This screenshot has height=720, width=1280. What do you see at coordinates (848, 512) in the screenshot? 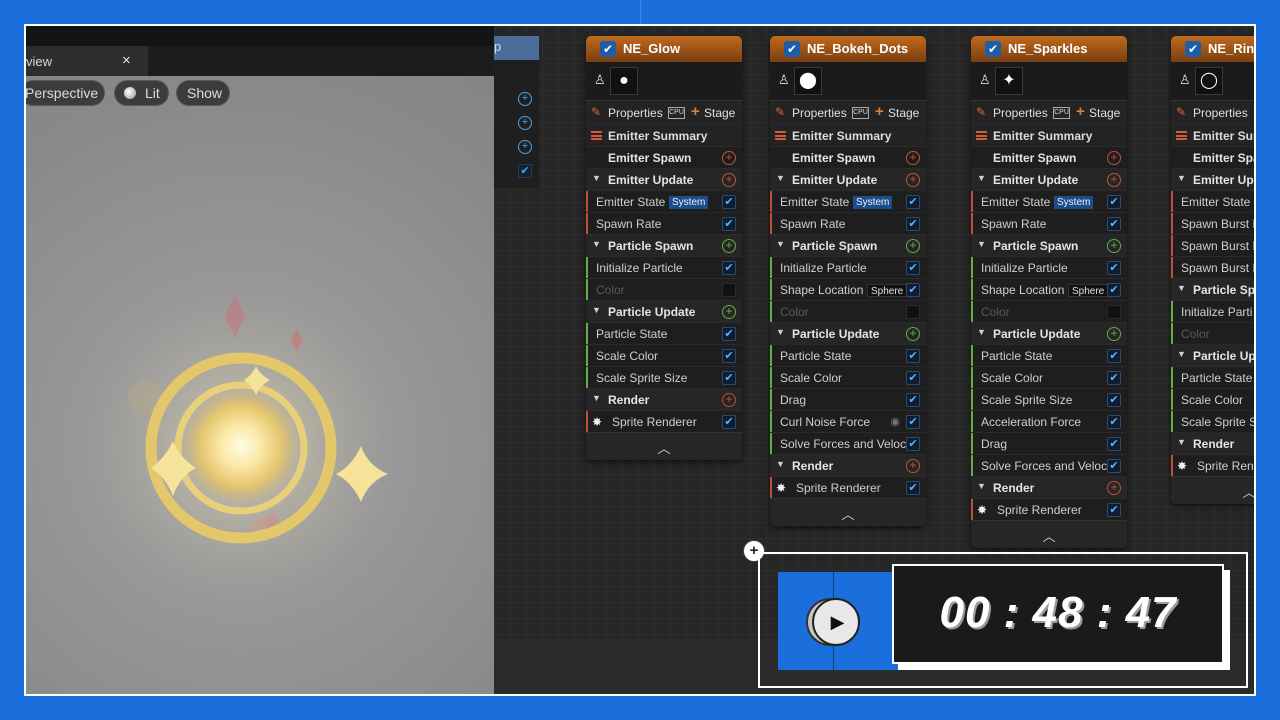
I see `node-collapse-footer: ︿` at bounding box center [848, 512].